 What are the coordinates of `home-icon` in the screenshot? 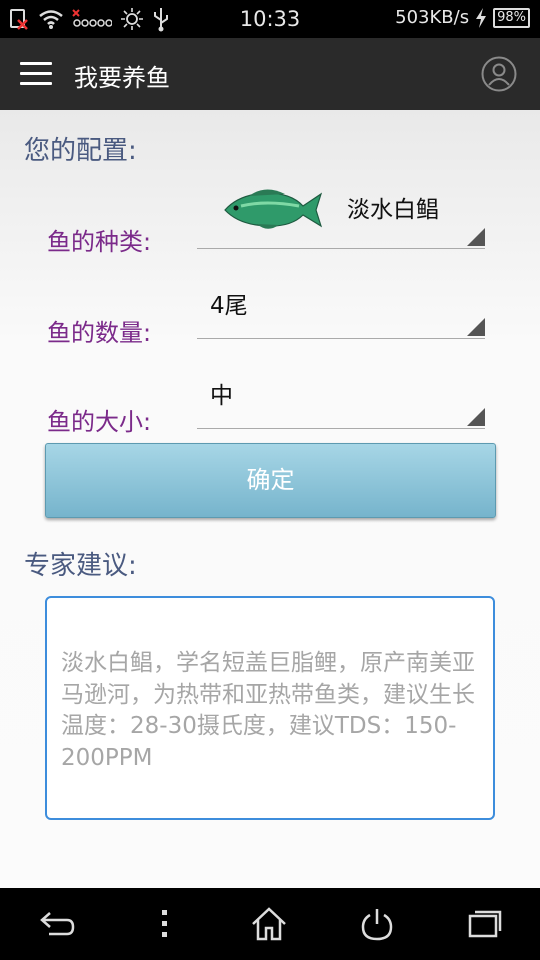 It's located at (269, 924).